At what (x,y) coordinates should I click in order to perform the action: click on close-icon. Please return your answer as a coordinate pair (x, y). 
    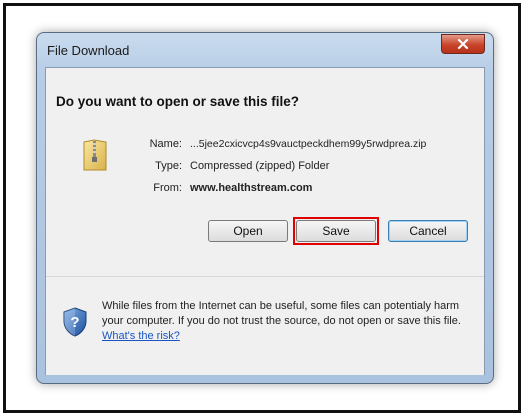
    Looking at the image, I should click on (463, 44).